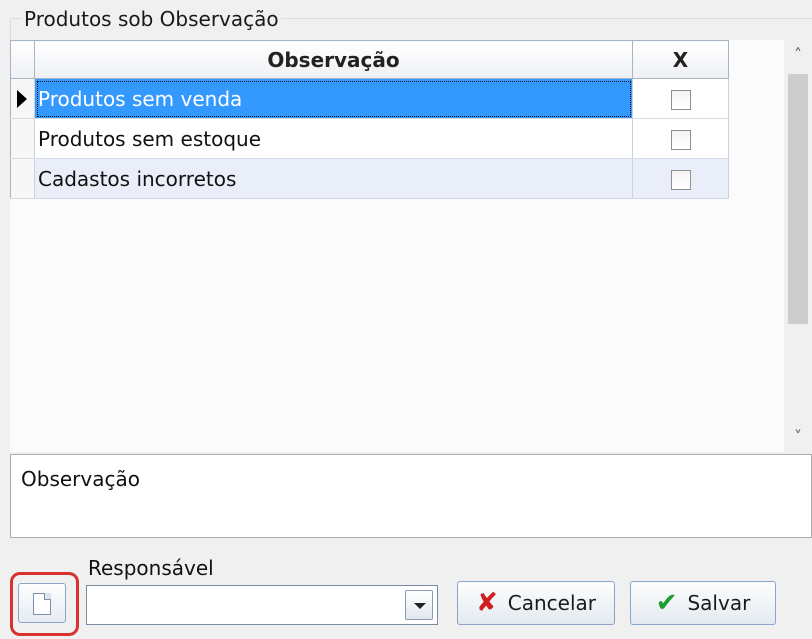 The image size is (812, 639). I want to click on save-check-icon: ✔, so click(666, 603).